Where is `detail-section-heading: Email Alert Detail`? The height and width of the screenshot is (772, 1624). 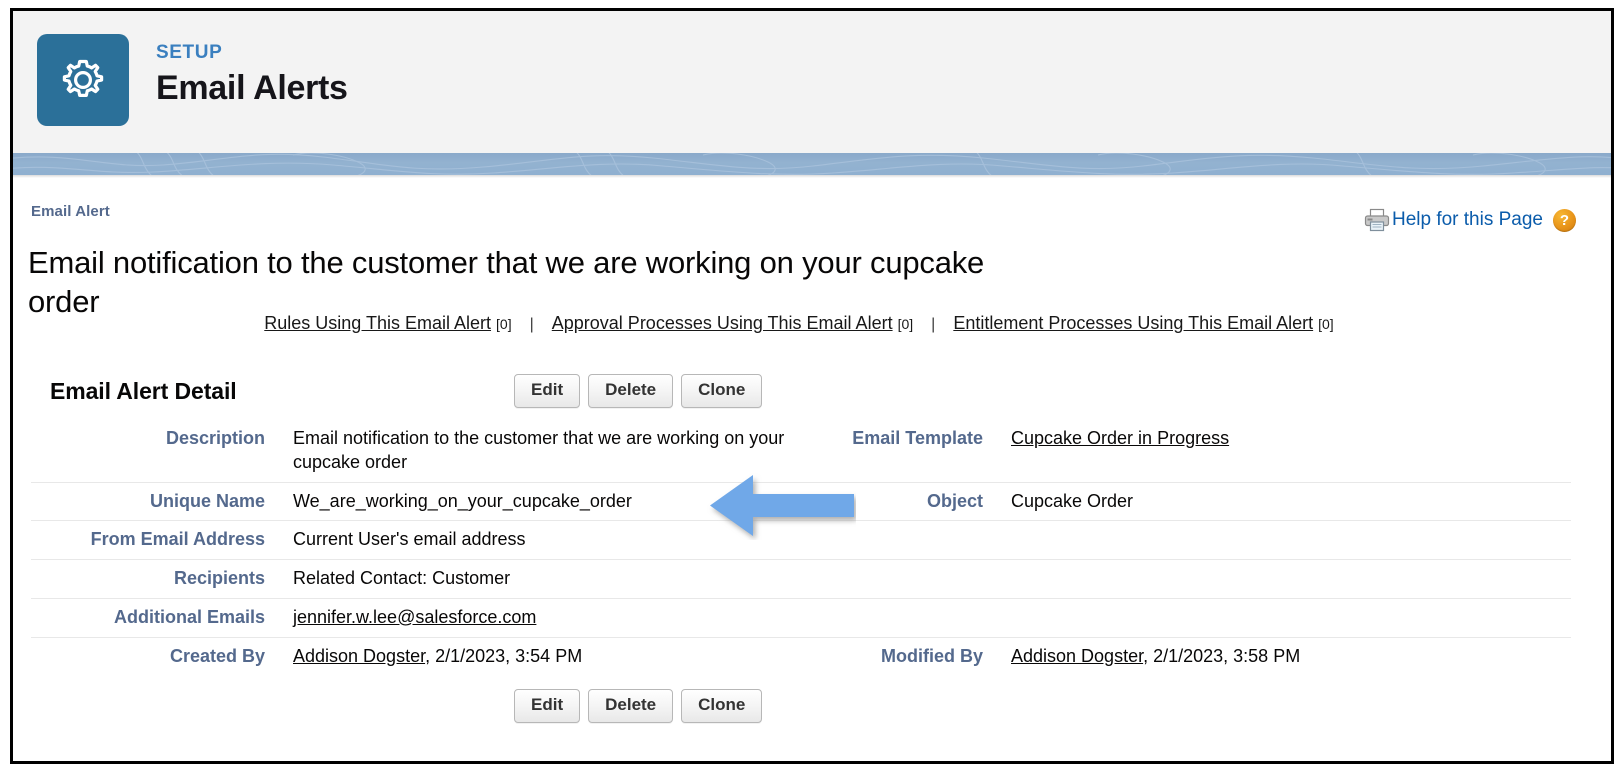
detail-section-heading: Email Alert Detail is located at coordinates (143, 391).